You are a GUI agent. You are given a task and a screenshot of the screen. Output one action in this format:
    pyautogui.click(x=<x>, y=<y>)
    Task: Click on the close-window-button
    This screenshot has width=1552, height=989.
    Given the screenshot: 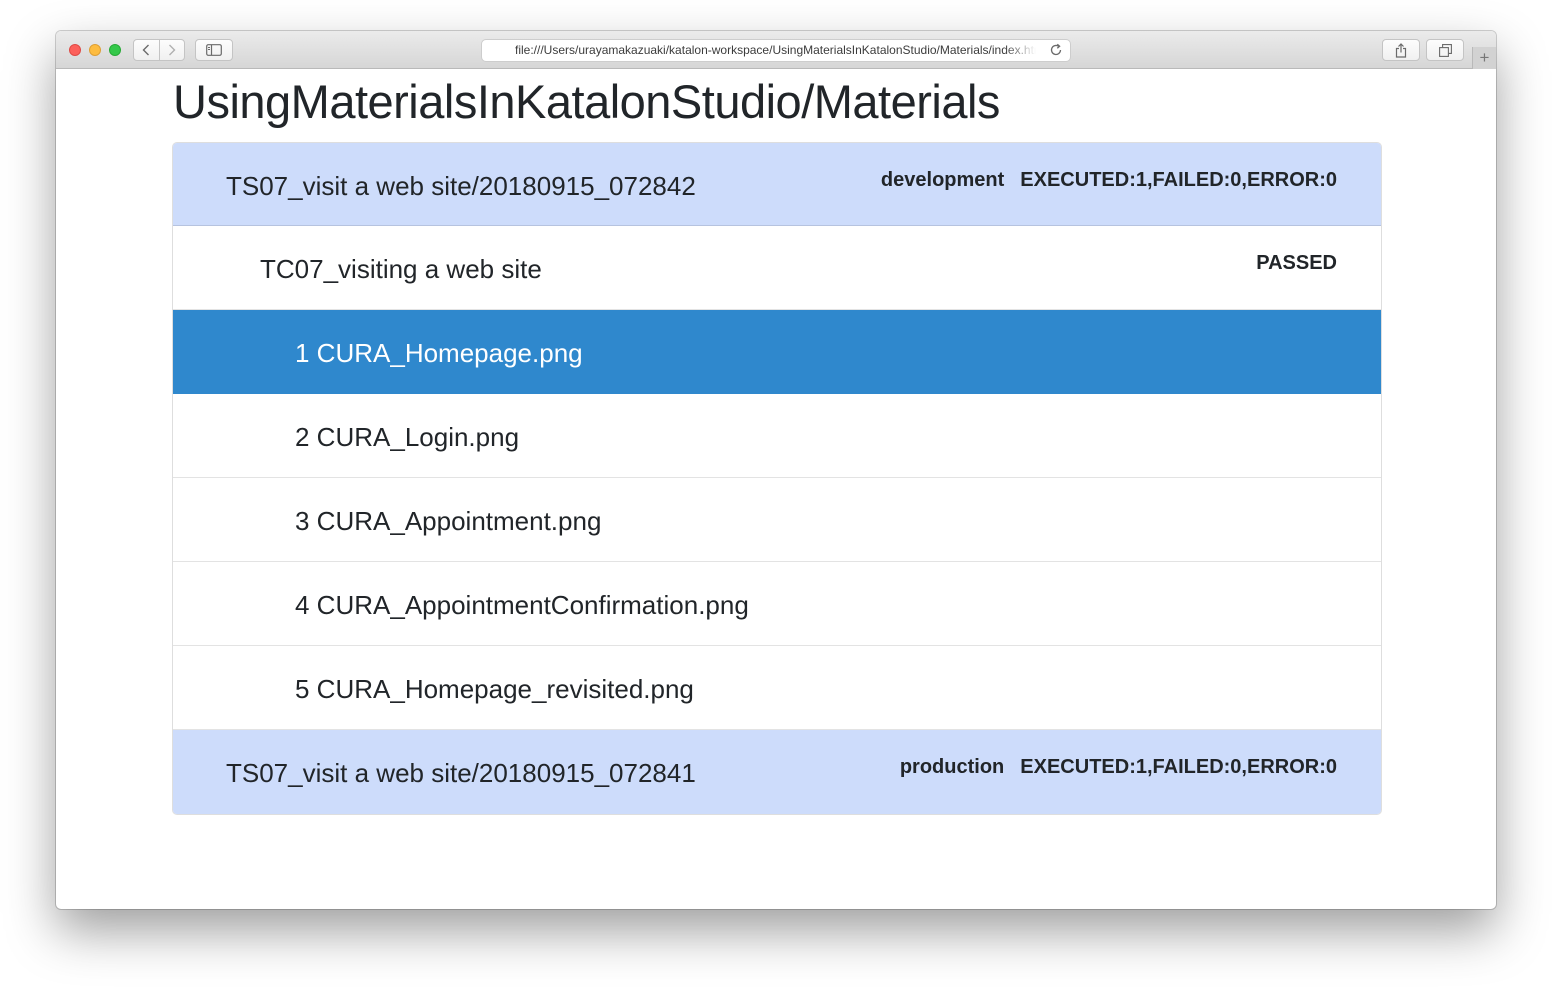 What is the action you would take?
    pyautogui.click(x=75, y=50)
    